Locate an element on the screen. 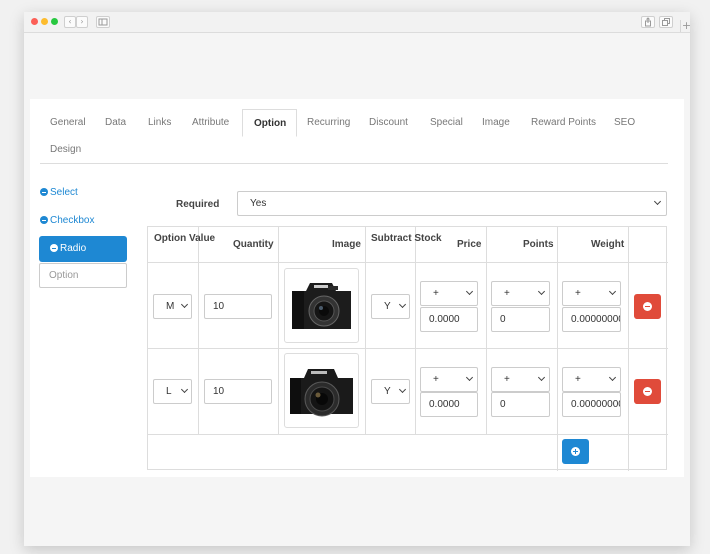  sidebar-item-checkbox: Checkbox is located at coordinates (67, 220).